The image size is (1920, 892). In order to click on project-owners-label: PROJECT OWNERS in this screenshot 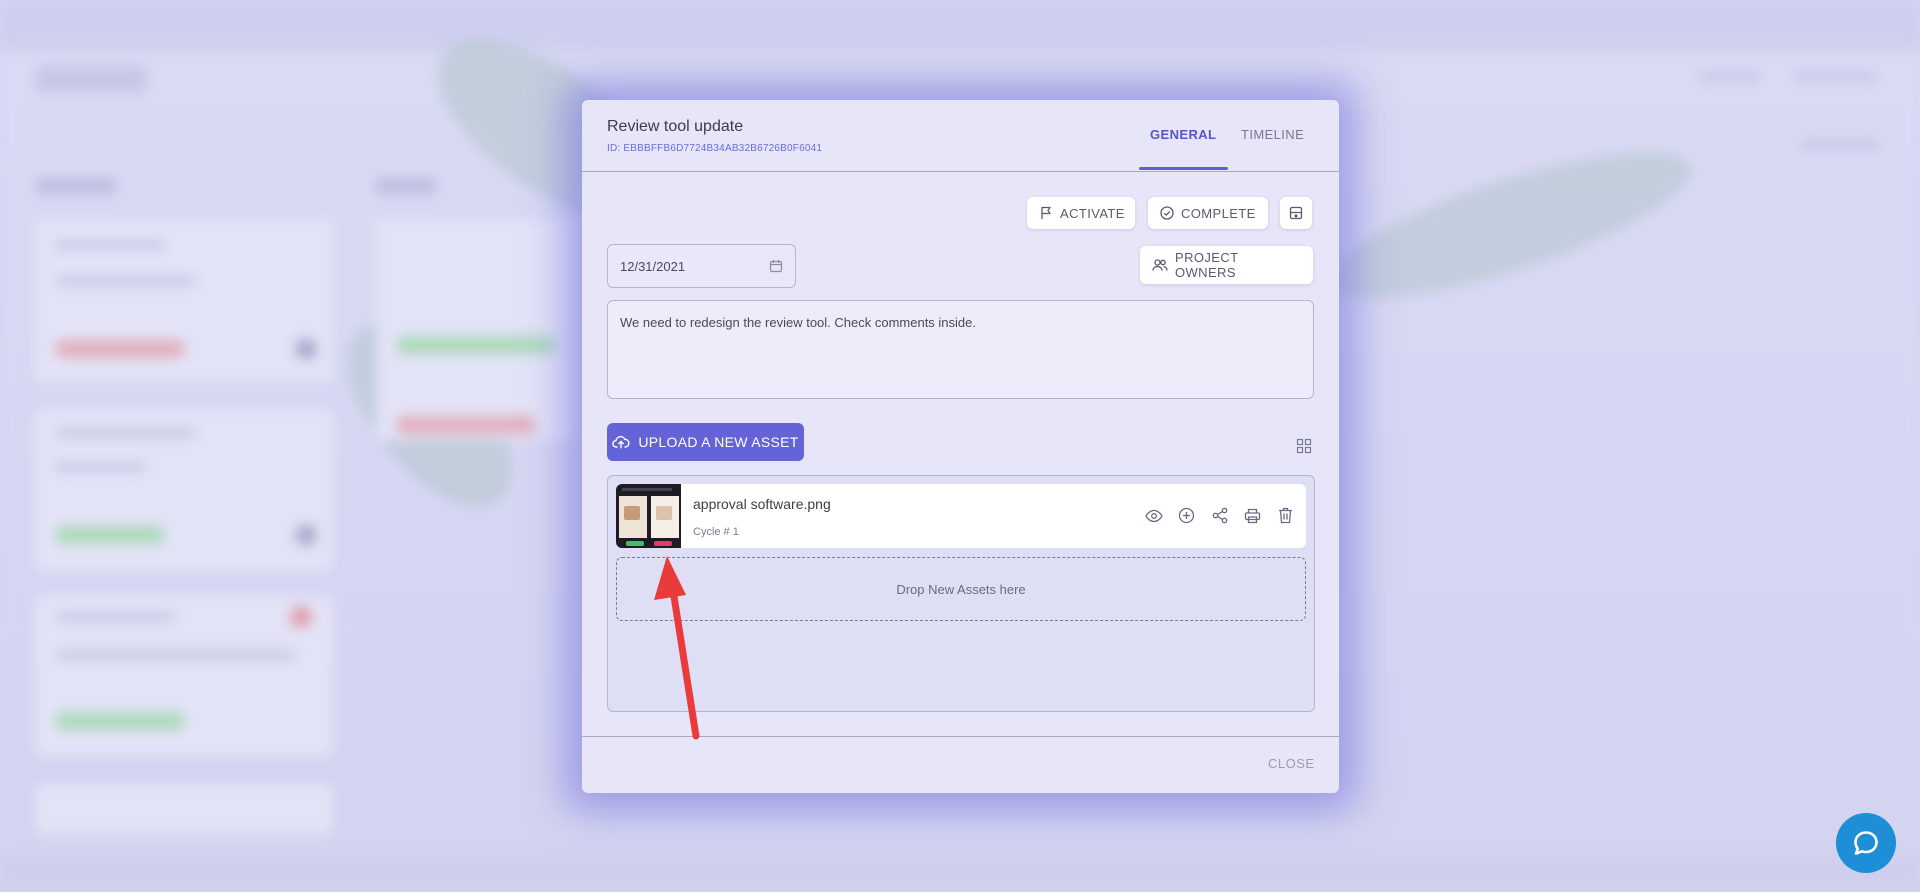, I will do `click(1207, 265)`.